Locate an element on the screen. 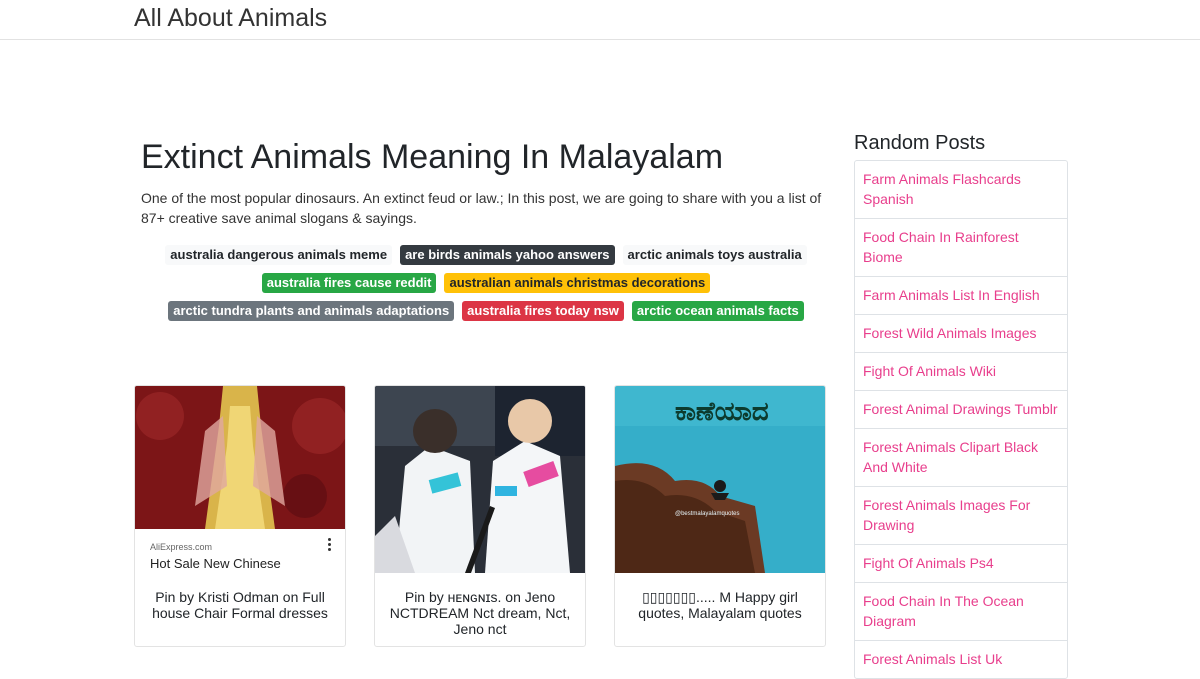  tag-link: australia dangerous animals meme is located at coordinates (279, 255).